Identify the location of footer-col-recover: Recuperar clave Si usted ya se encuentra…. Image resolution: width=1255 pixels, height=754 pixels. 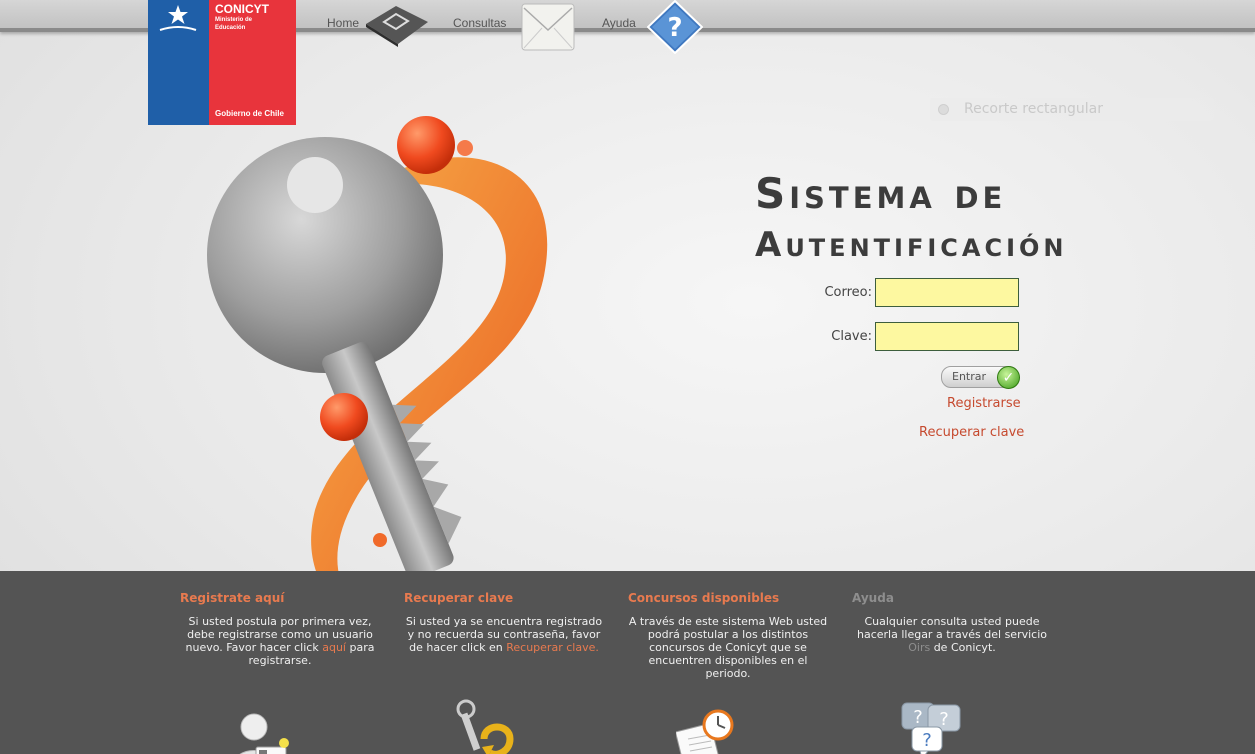
(504, 672).